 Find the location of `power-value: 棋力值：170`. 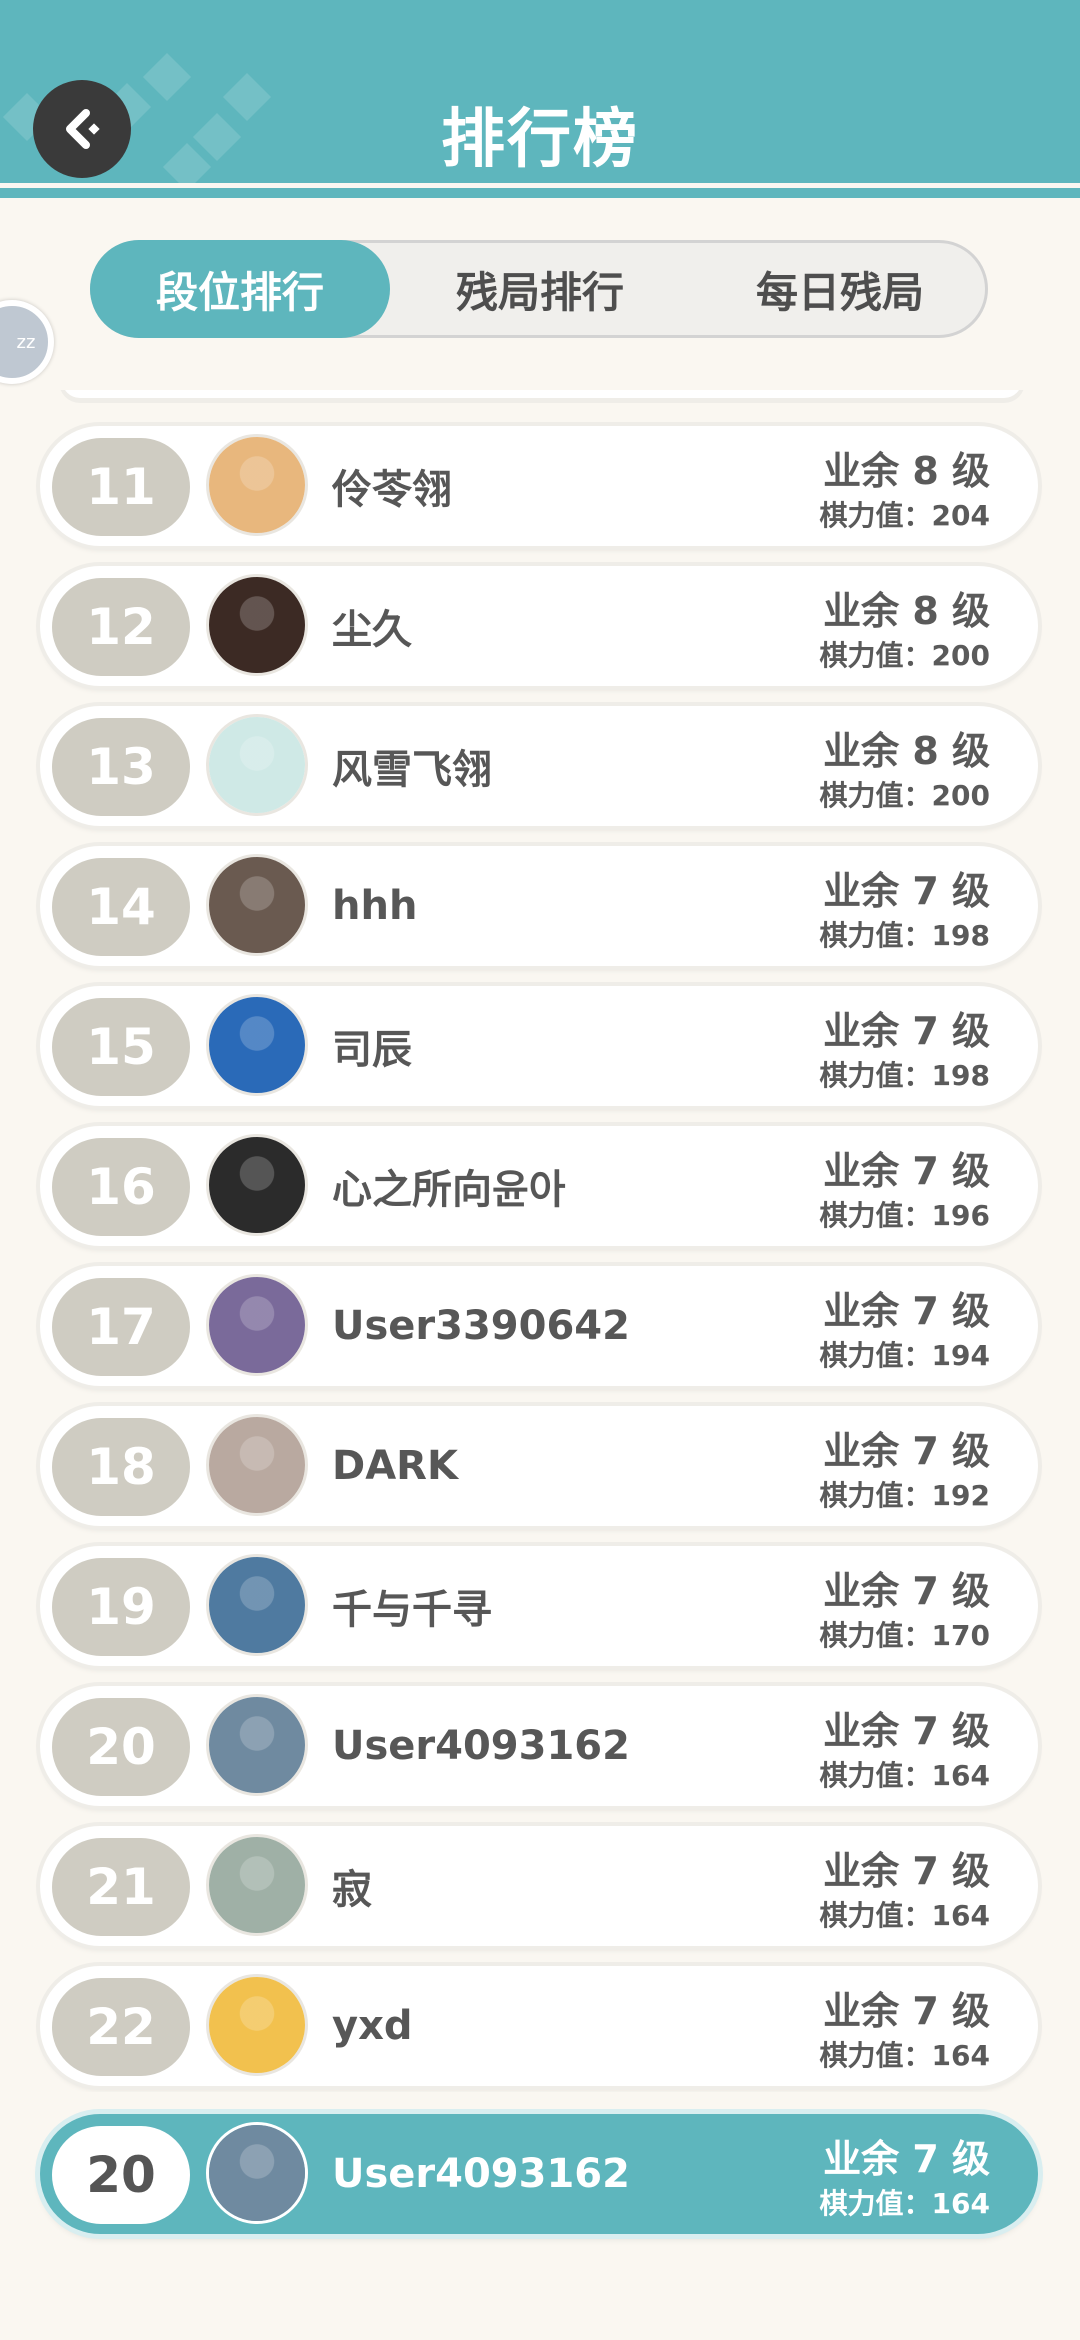

power-value: 棋力值：170 is located at coordinates (904, 1635).